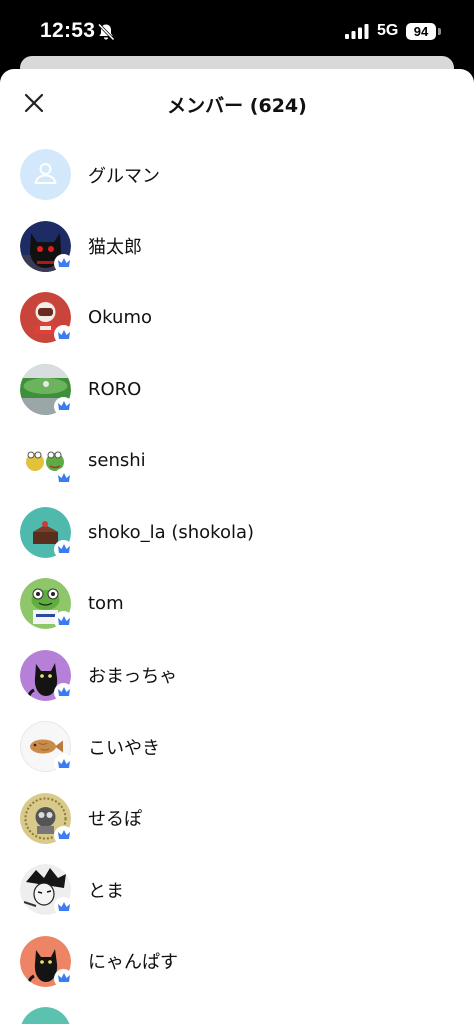  I want to click on member-name: shoko_la (shokola), so click(171, 532).